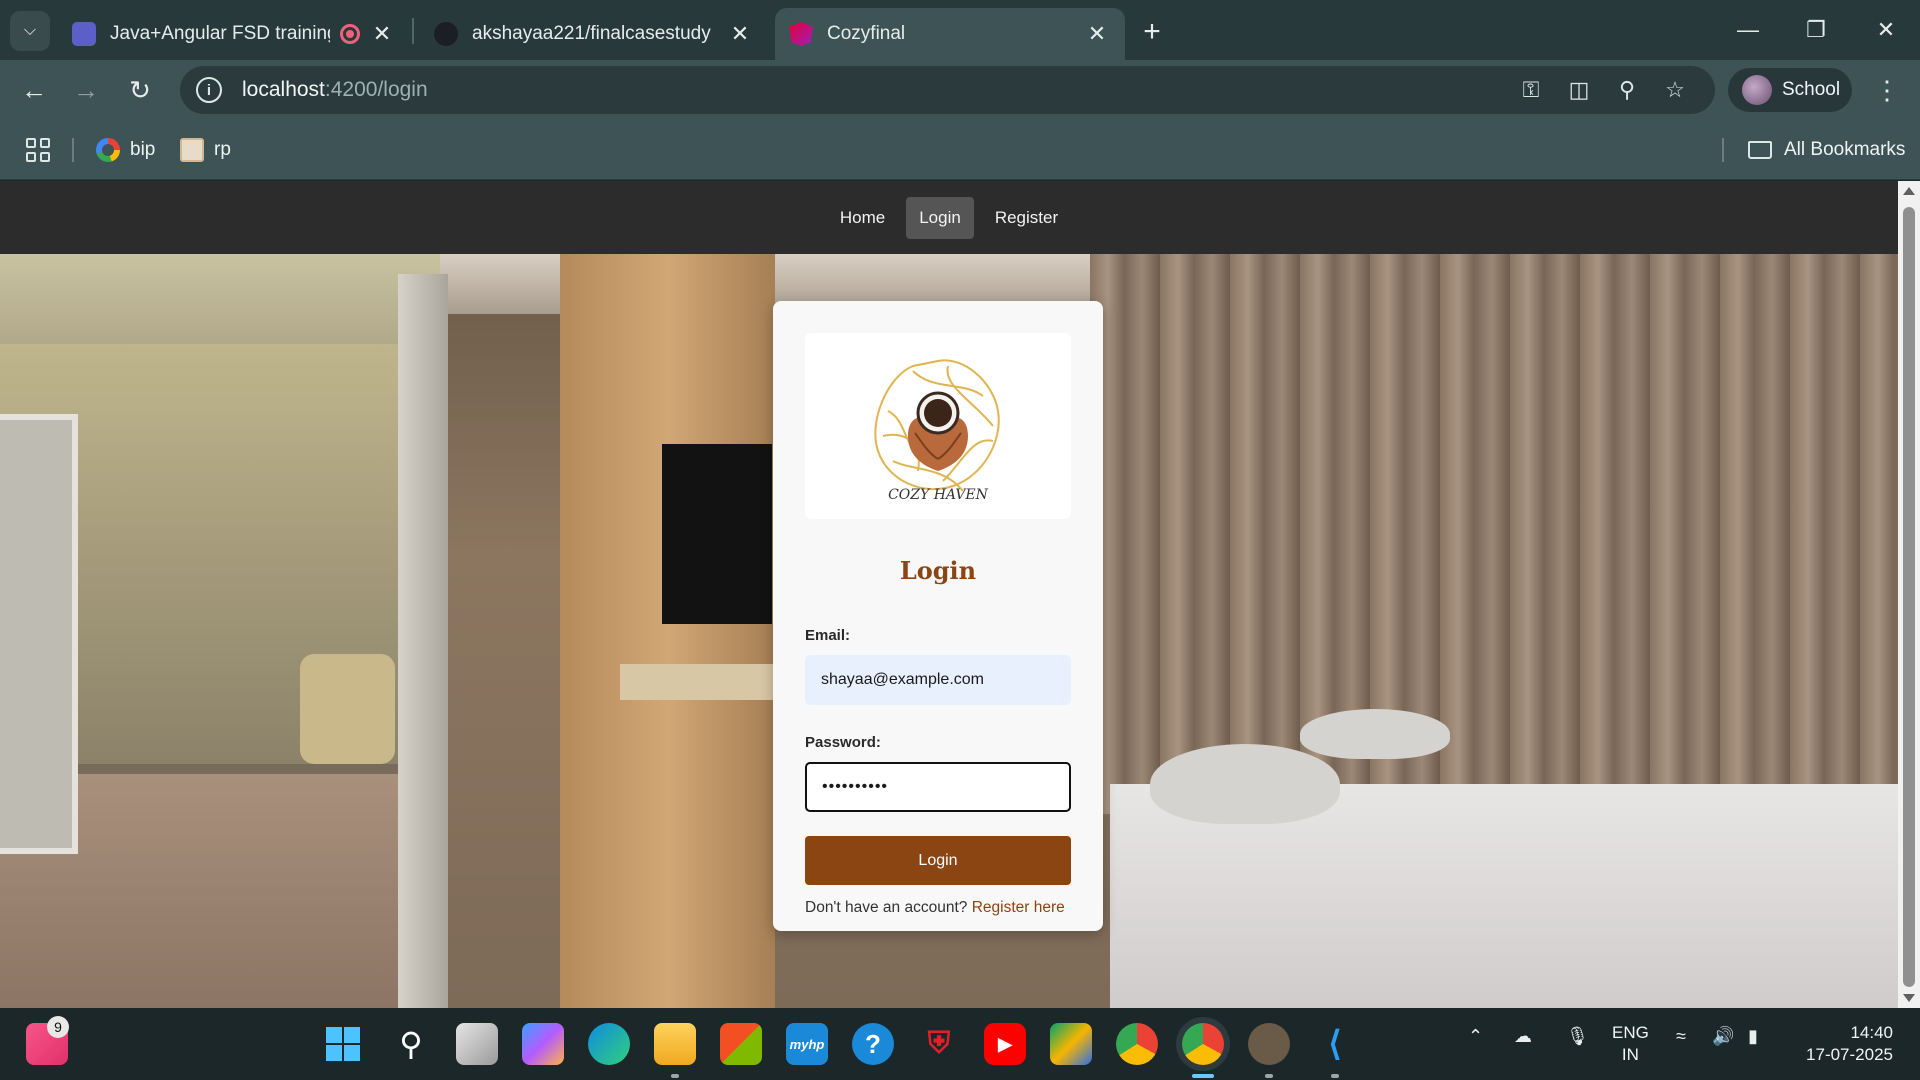 Image resolution: width=1920 pixels, height=1080 pixels. I want to click on minimize-button: —, so click(1748, 30).